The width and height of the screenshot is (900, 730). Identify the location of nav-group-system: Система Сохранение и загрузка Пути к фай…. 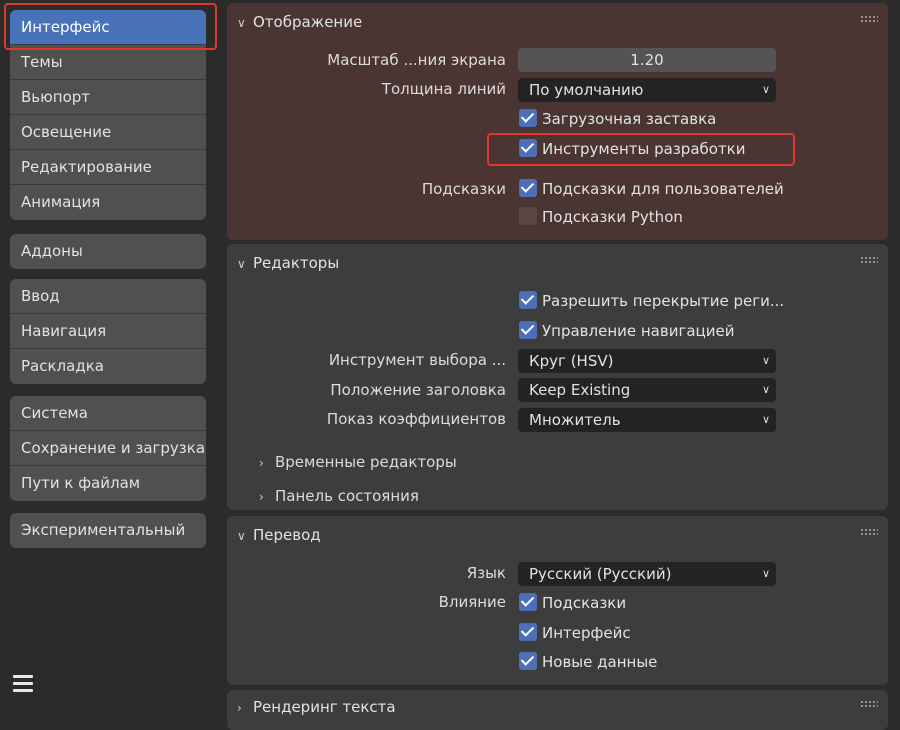
(108, 448).